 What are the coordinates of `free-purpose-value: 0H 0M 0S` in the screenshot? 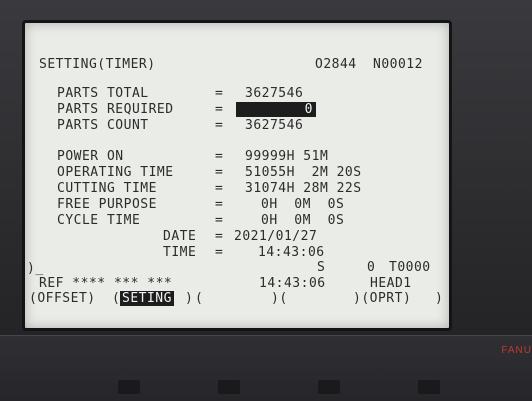 It's located at (303, 204).